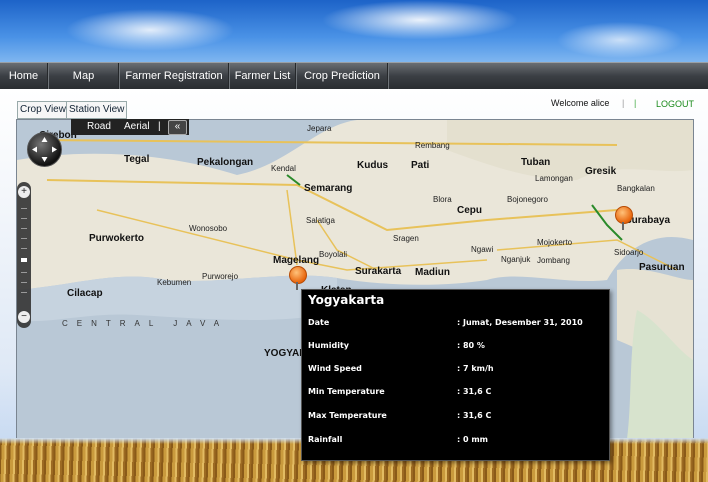 This screenshot has height=482, width=708. I want to click on map-label-semarang: Semarang, so click(328, 188).